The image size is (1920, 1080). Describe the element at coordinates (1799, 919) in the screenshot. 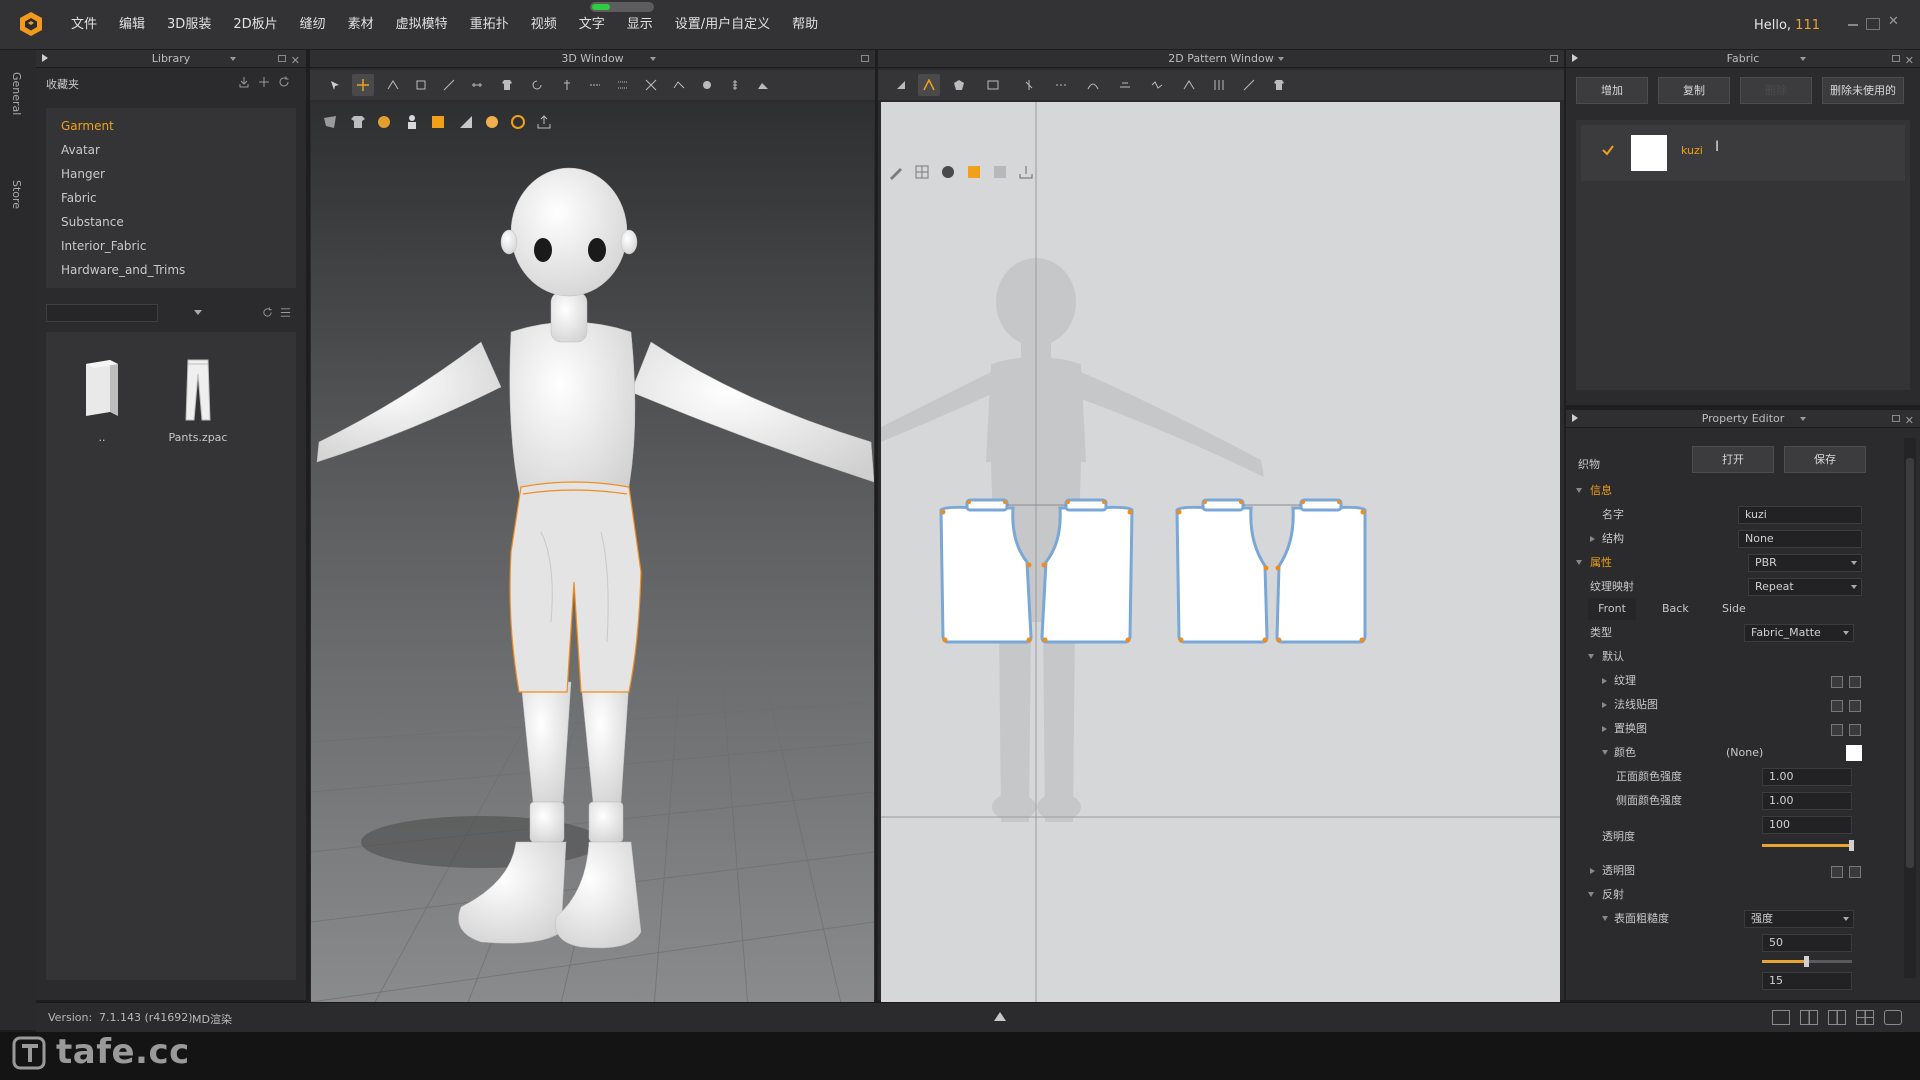

I see `roughness-mode-dropdown: 强度` at that location.